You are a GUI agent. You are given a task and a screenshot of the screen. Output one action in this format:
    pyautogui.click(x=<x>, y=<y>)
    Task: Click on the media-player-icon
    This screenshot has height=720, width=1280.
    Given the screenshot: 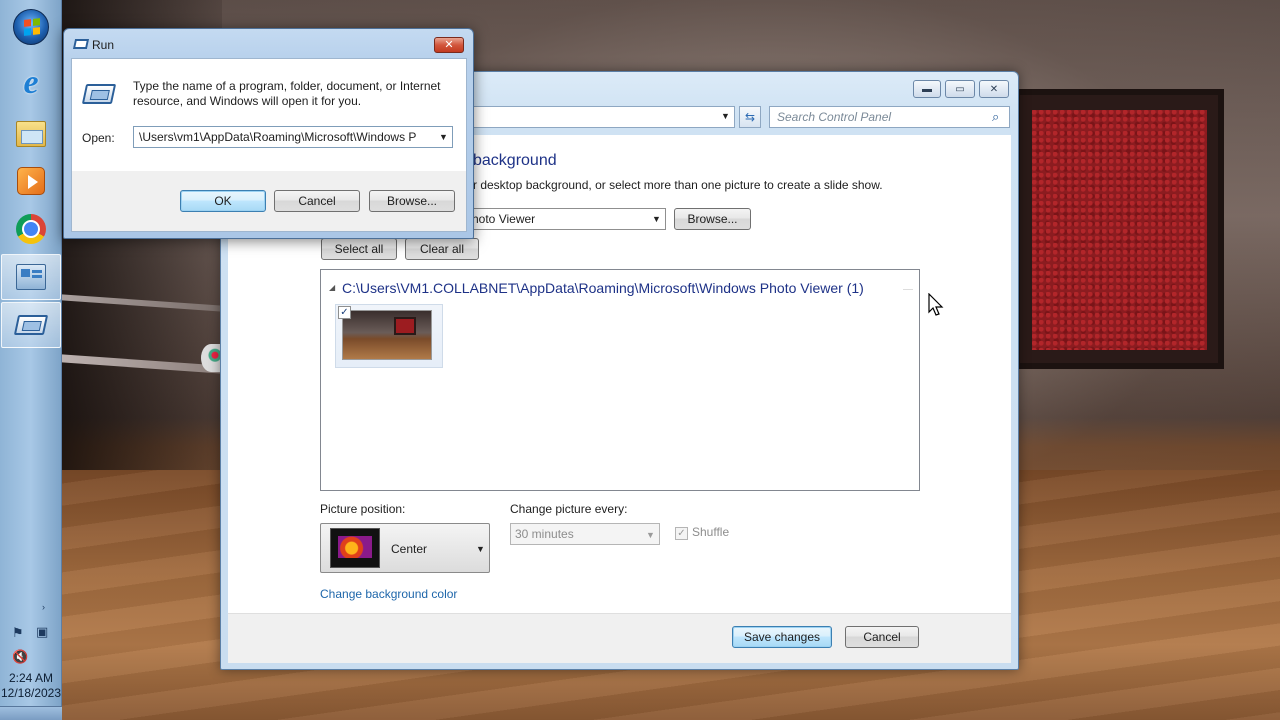 What is the action you would take?
    pyautogui.click(x=31, y=181)
    